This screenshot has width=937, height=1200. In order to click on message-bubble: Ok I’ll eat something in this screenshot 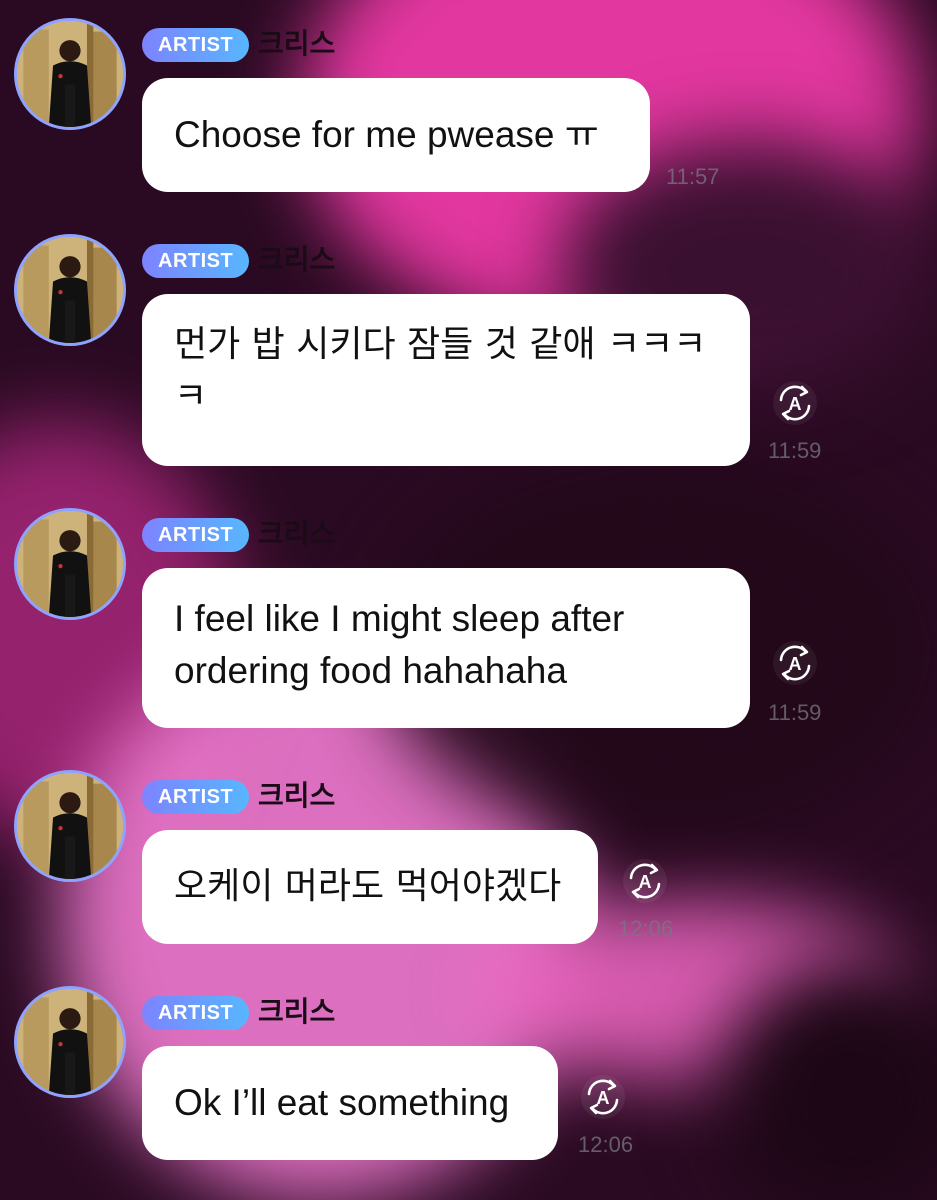, I will do `click(350, 1103)`.